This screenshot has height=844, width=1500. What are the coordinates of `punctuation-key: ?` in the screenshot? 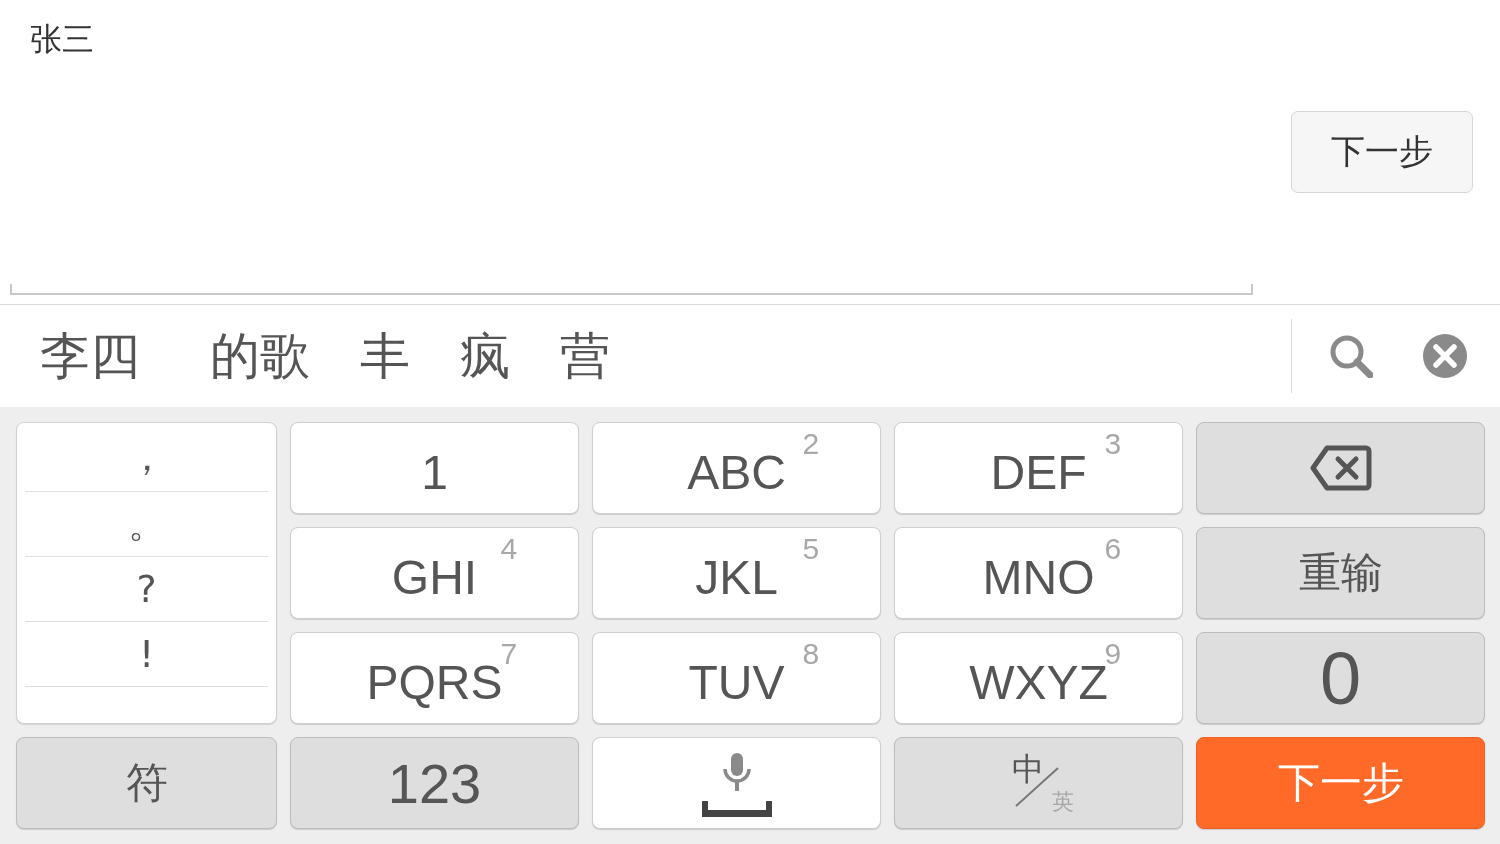 It's located at (146, 589).